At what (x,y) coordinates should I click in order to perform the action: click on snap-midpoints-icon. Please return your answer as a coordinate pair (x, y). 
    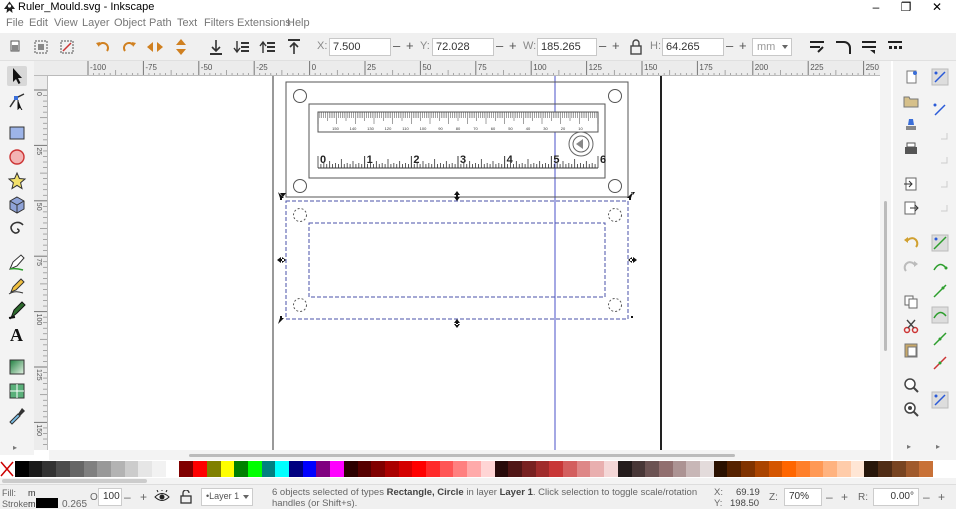
    Looking at the image, I should click on (940, 182).